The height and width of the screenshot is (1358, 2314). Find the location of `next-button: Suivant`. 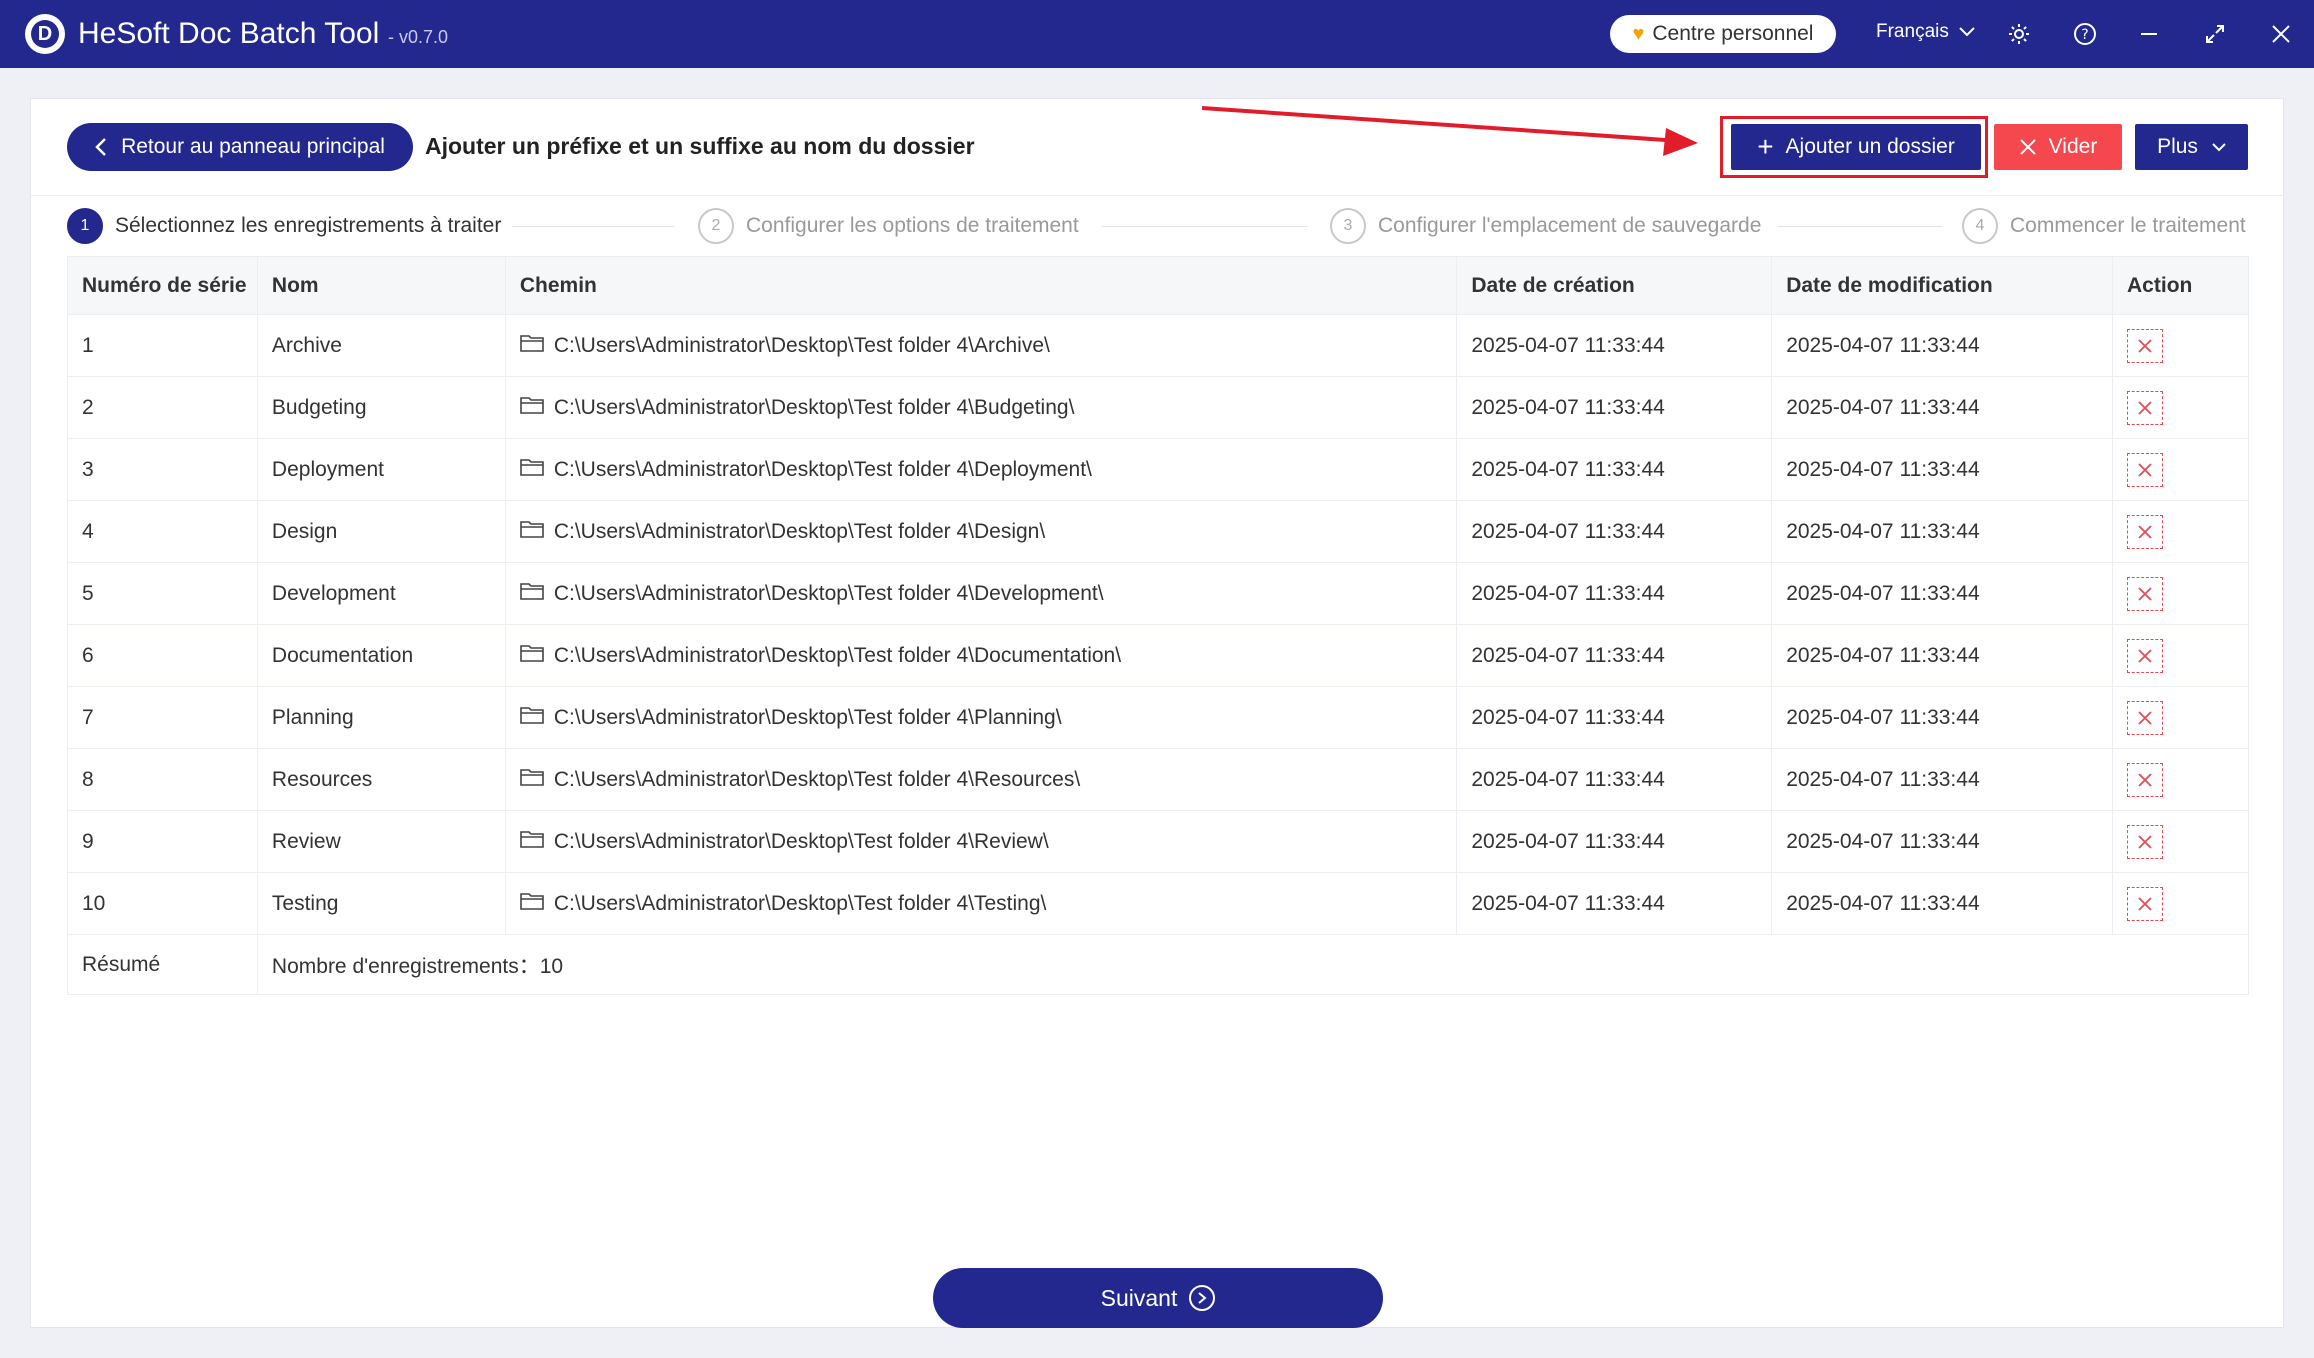

next-button: Suivant is located at coordinates (1158, 1298).